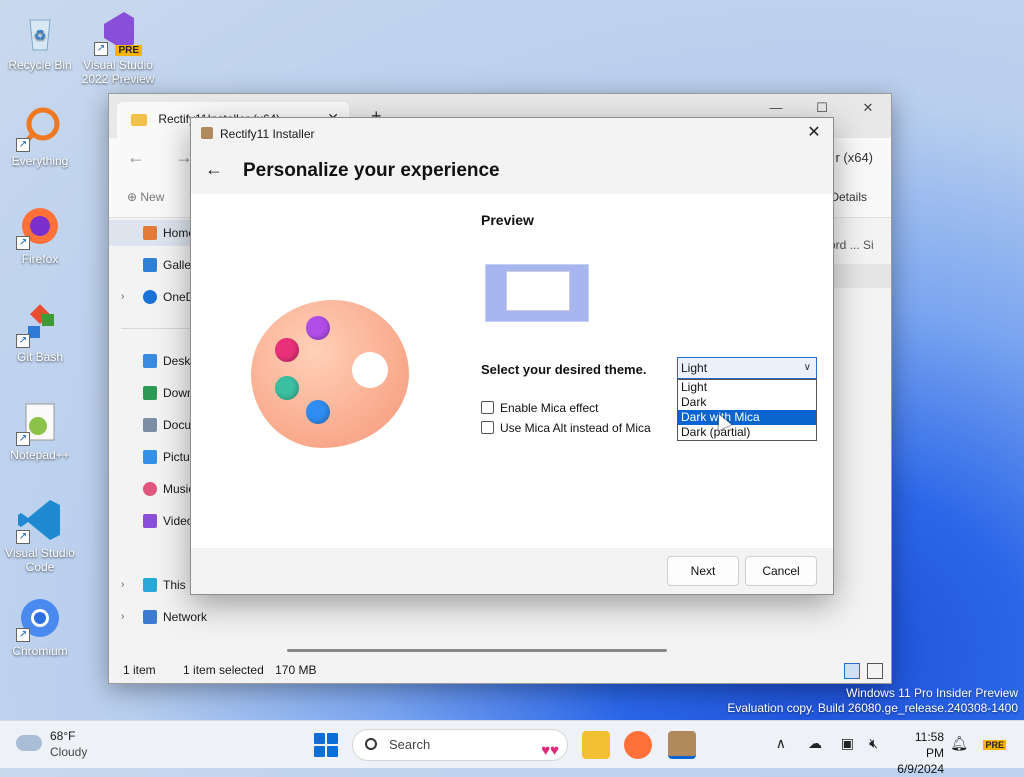  What do you see at coordinates (370, 370) in the screenshot?
I see `palette-thumb-hole` at bounding box center [370, 370].